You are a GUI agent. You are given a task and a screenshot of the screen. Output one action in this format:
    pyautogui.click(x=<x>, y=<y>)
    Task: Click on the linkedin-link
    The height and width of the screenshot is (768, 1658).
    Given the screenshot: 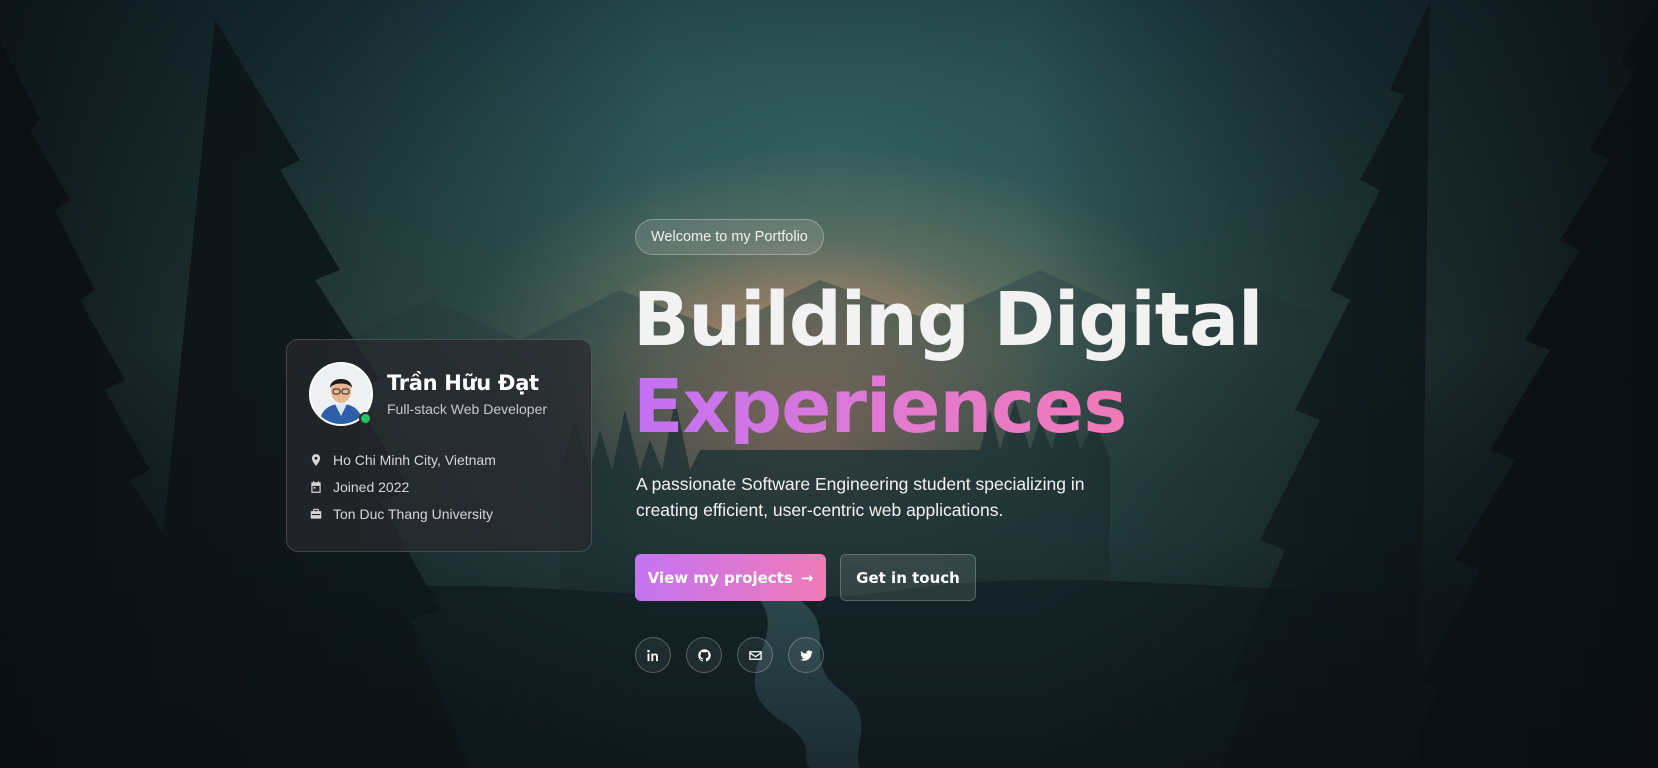 What is the action you would take?
    pyautogui.click(x=653, y=655)
    